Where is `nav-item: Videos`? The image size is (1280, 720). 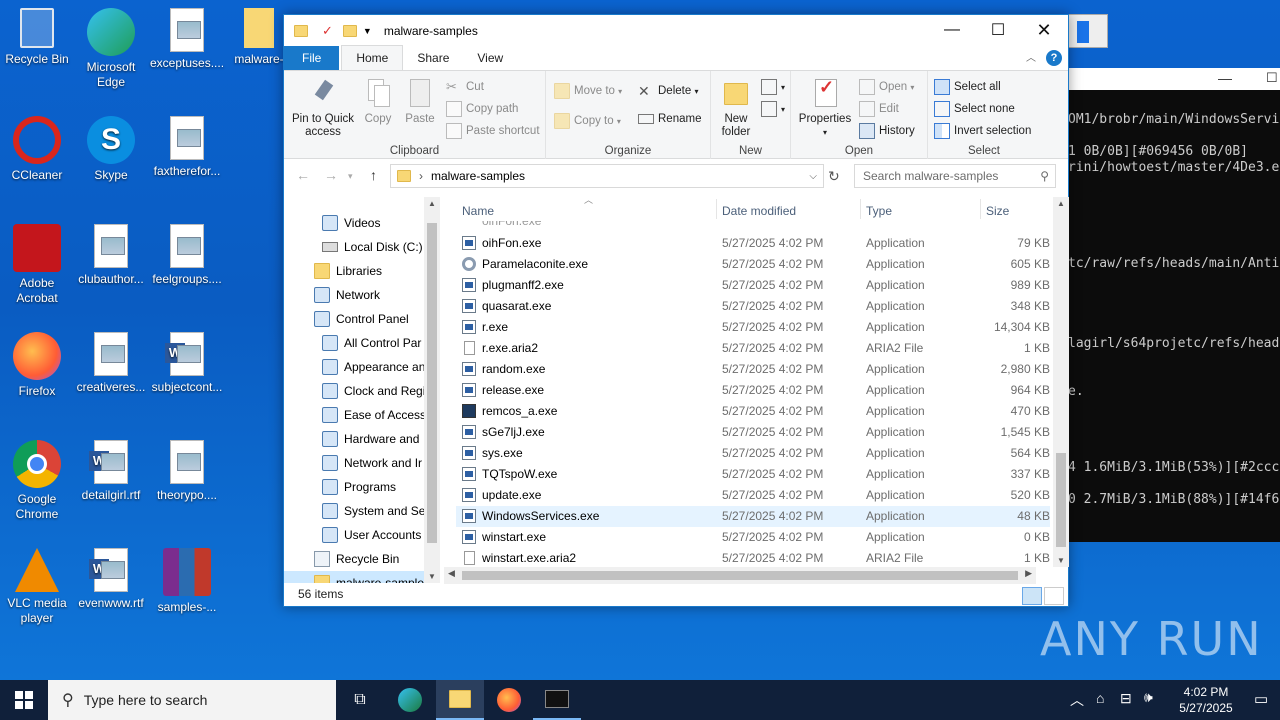 nav-item: Videos is located at coordinates (351, 223).